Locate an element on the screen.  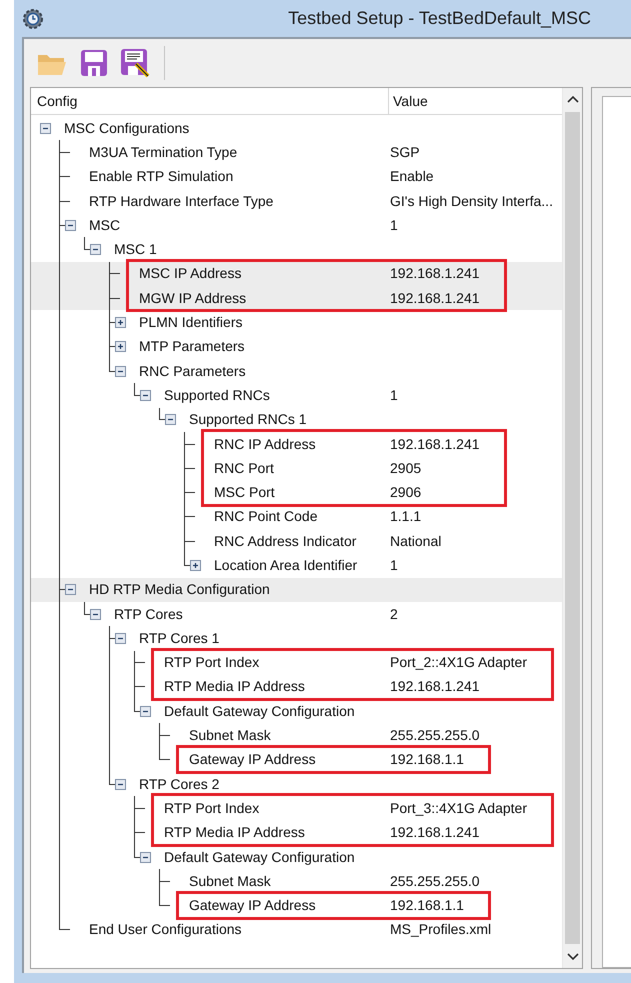
save-button is located at coordinates (94, 63).